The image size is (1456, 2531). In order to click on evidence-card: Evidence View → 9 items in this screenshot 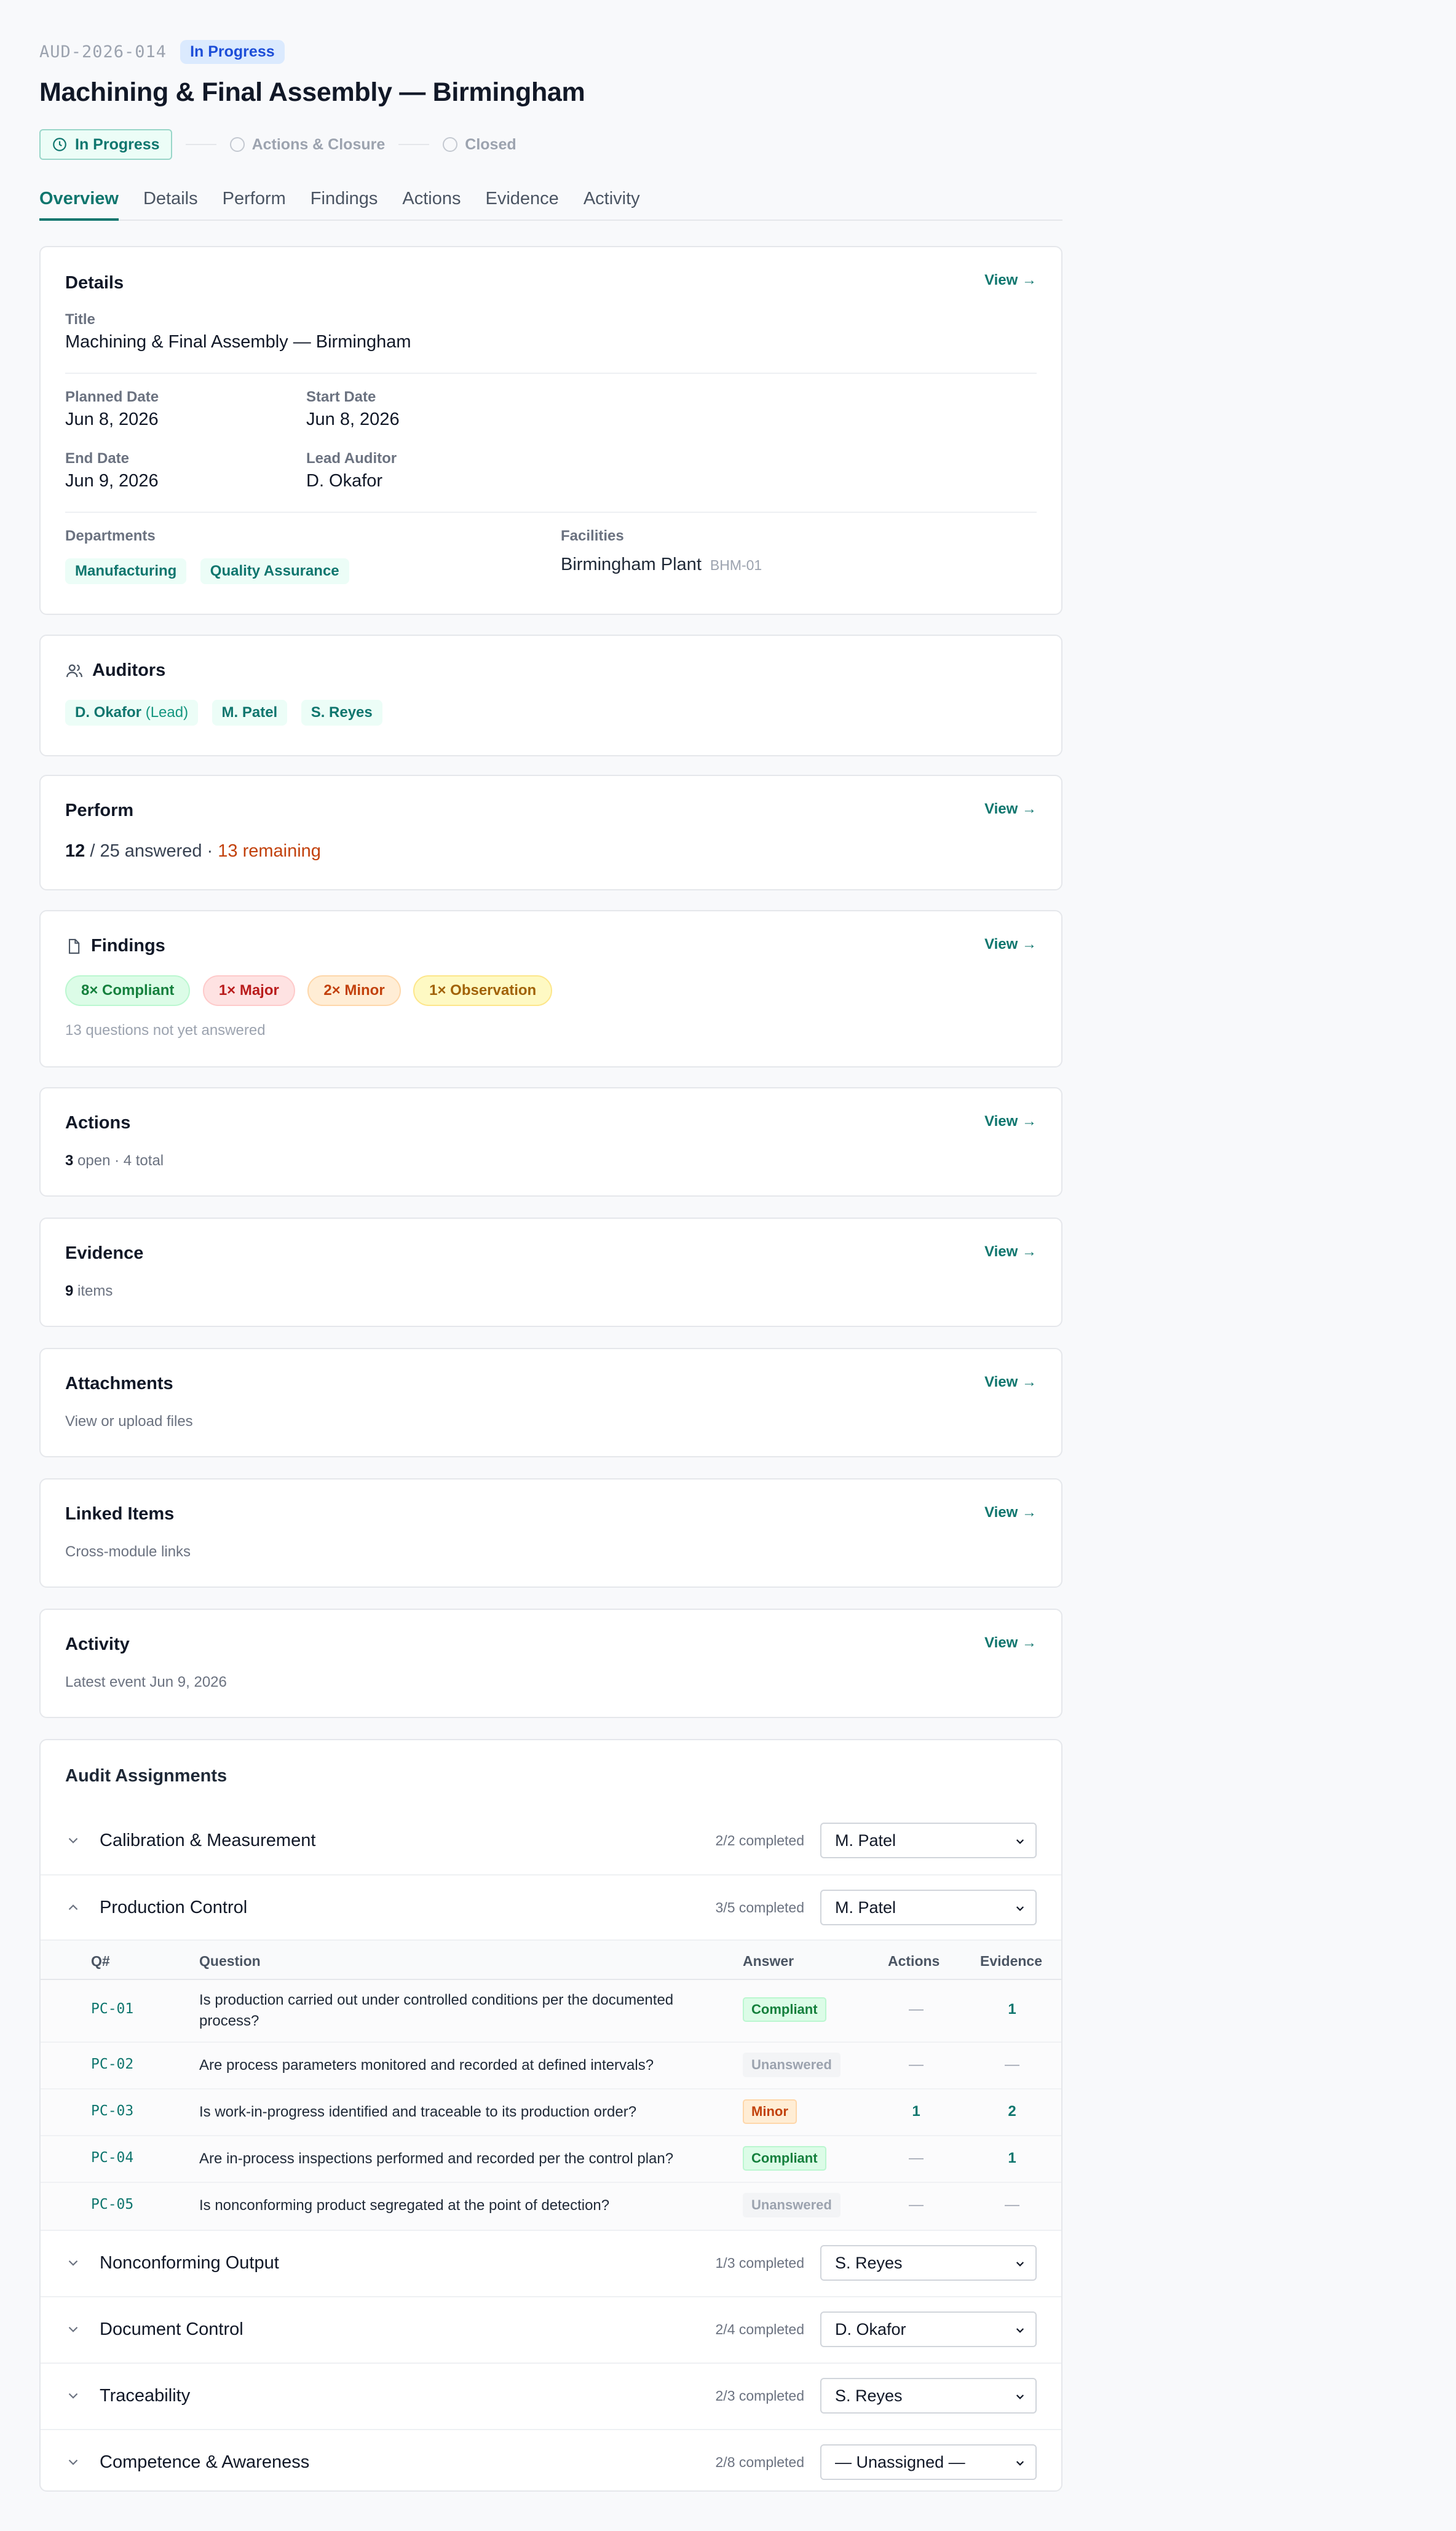, I will do `click(551, 1272)`.